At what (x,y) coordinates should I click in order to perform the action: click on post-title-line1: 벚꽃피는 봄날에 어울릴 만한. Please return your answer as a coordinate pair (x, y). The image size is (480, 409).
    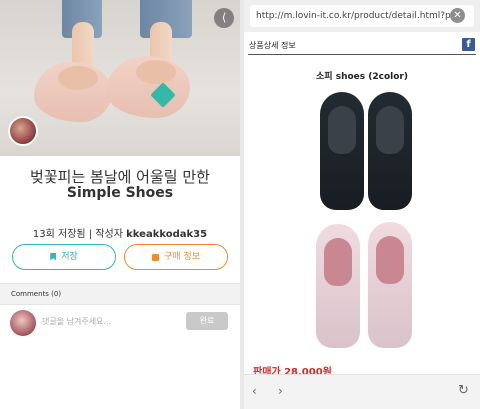
    Looking at the image, I should click on (120, 177).